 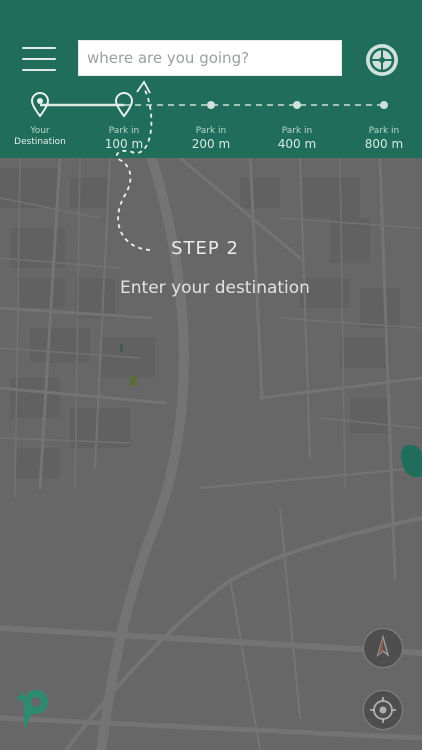 I want to click on step-line2: 100 m, so click(x=124, y=144).